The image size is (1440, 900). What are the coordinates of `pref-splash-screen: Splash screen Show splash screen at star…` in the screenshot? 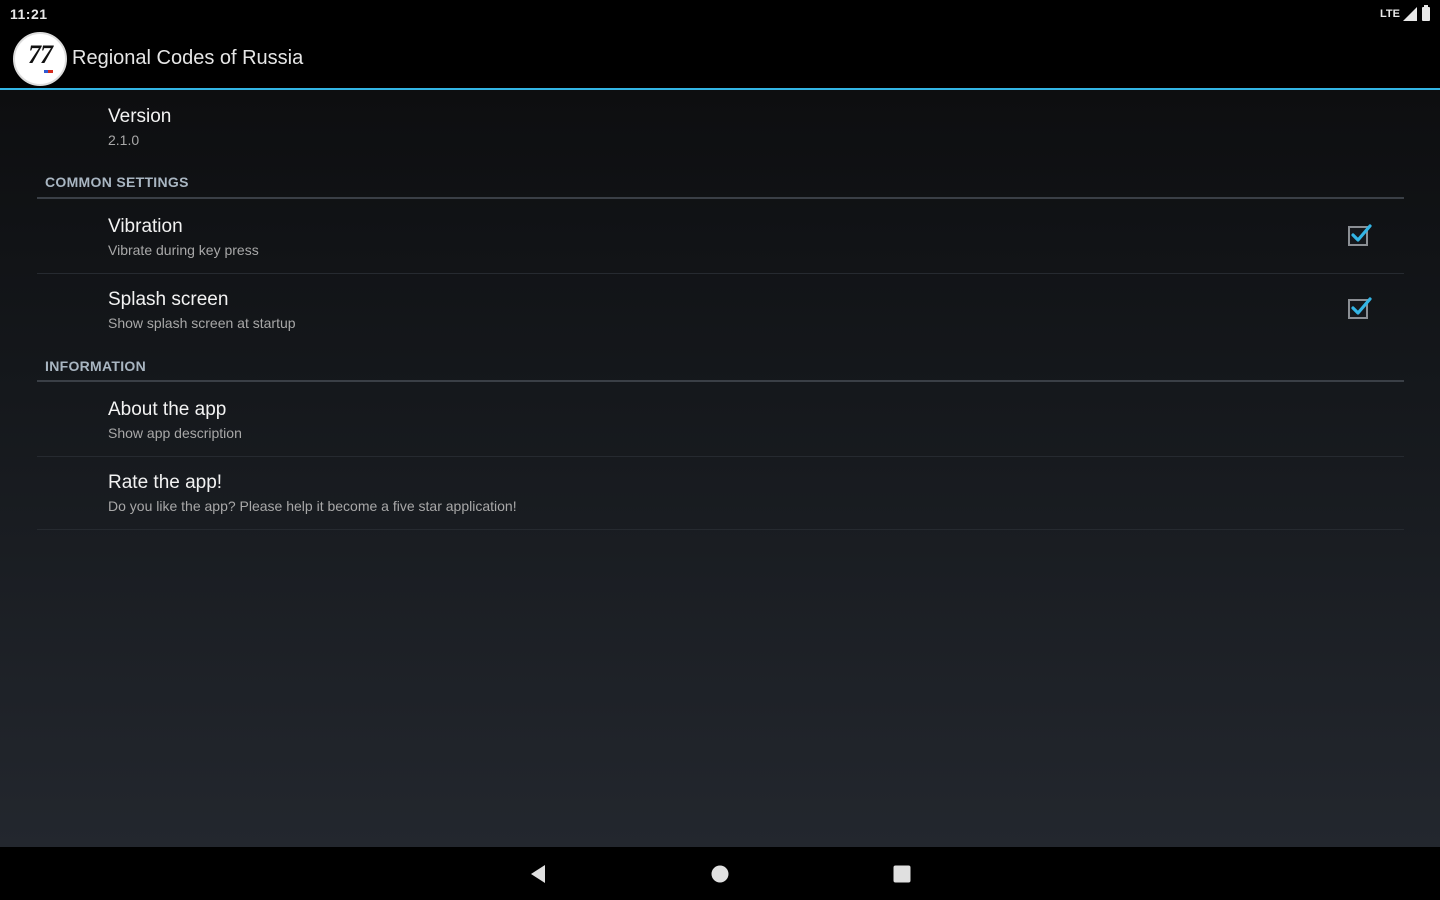 It's located at (720, 310).